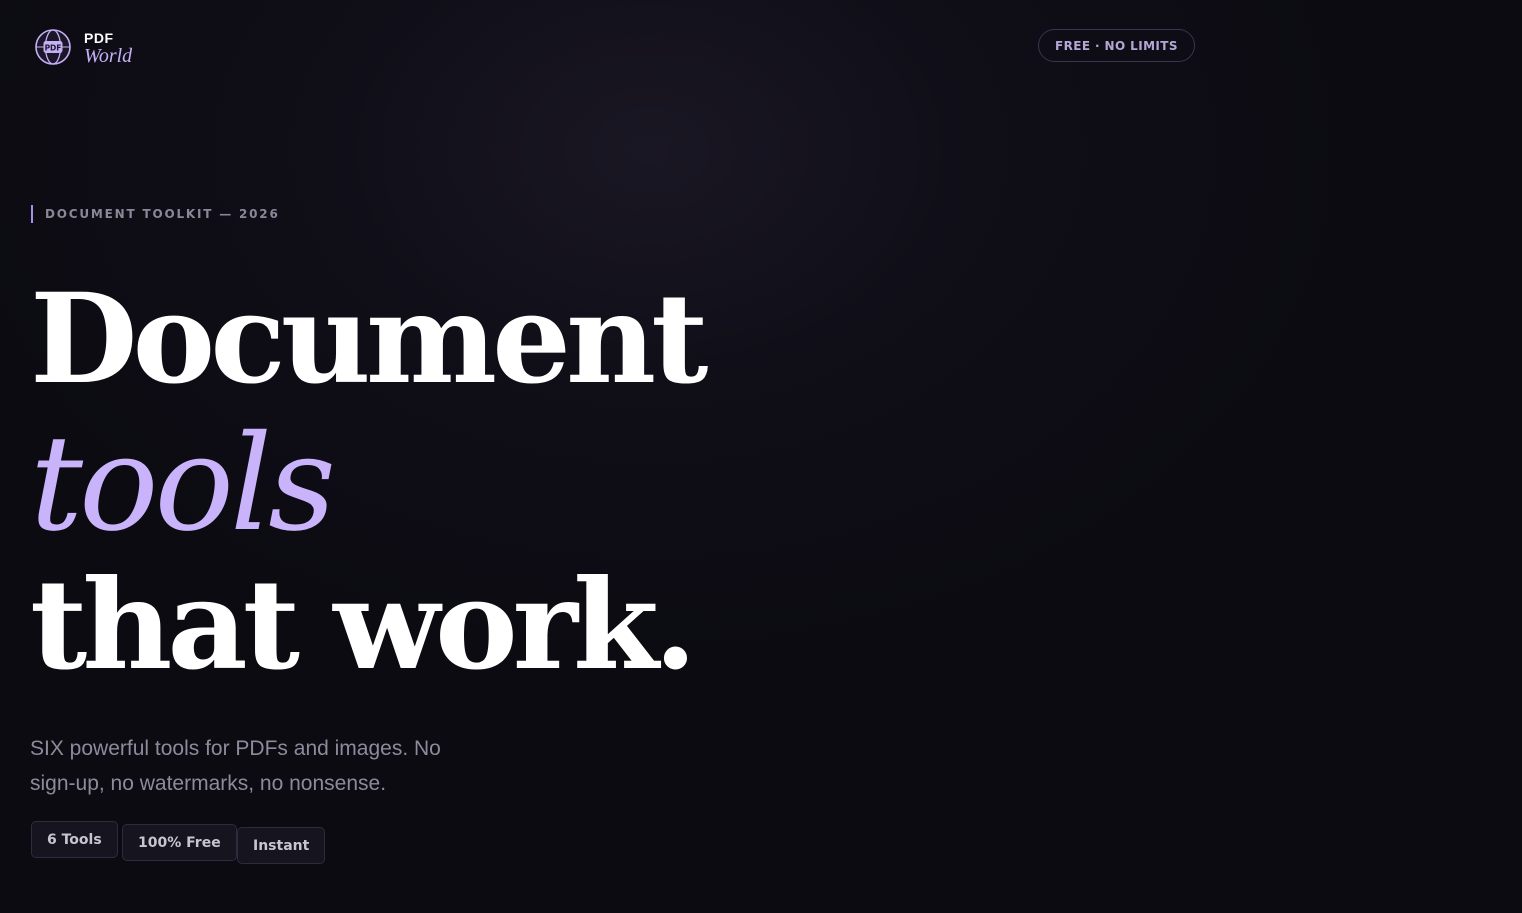  What do you see at coordinates (1116, 45) in the screenshot?
I see `free-no-limits-badge: FREE · NO LIMITS` at bounding box center [1116, 45].